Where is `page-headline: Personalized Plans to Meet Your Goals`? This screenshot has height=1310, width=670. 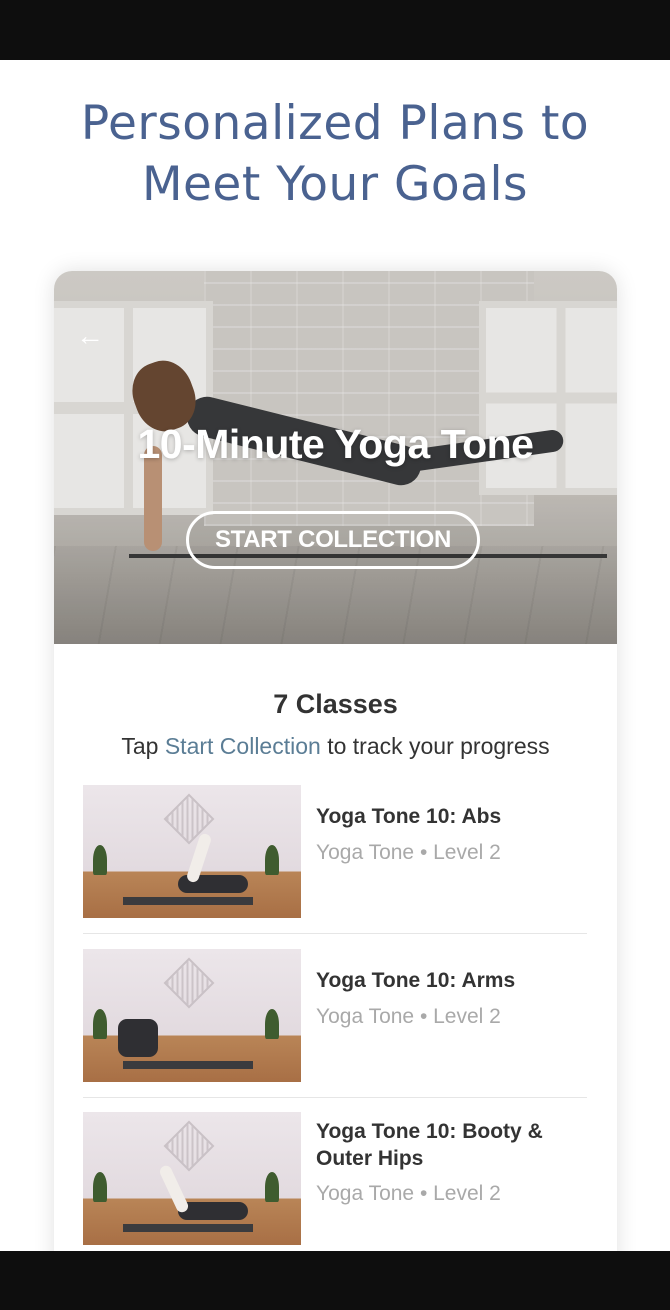 page-headline: Personalized Plans to Meet Your Goals is located at coordinates (335, 154).